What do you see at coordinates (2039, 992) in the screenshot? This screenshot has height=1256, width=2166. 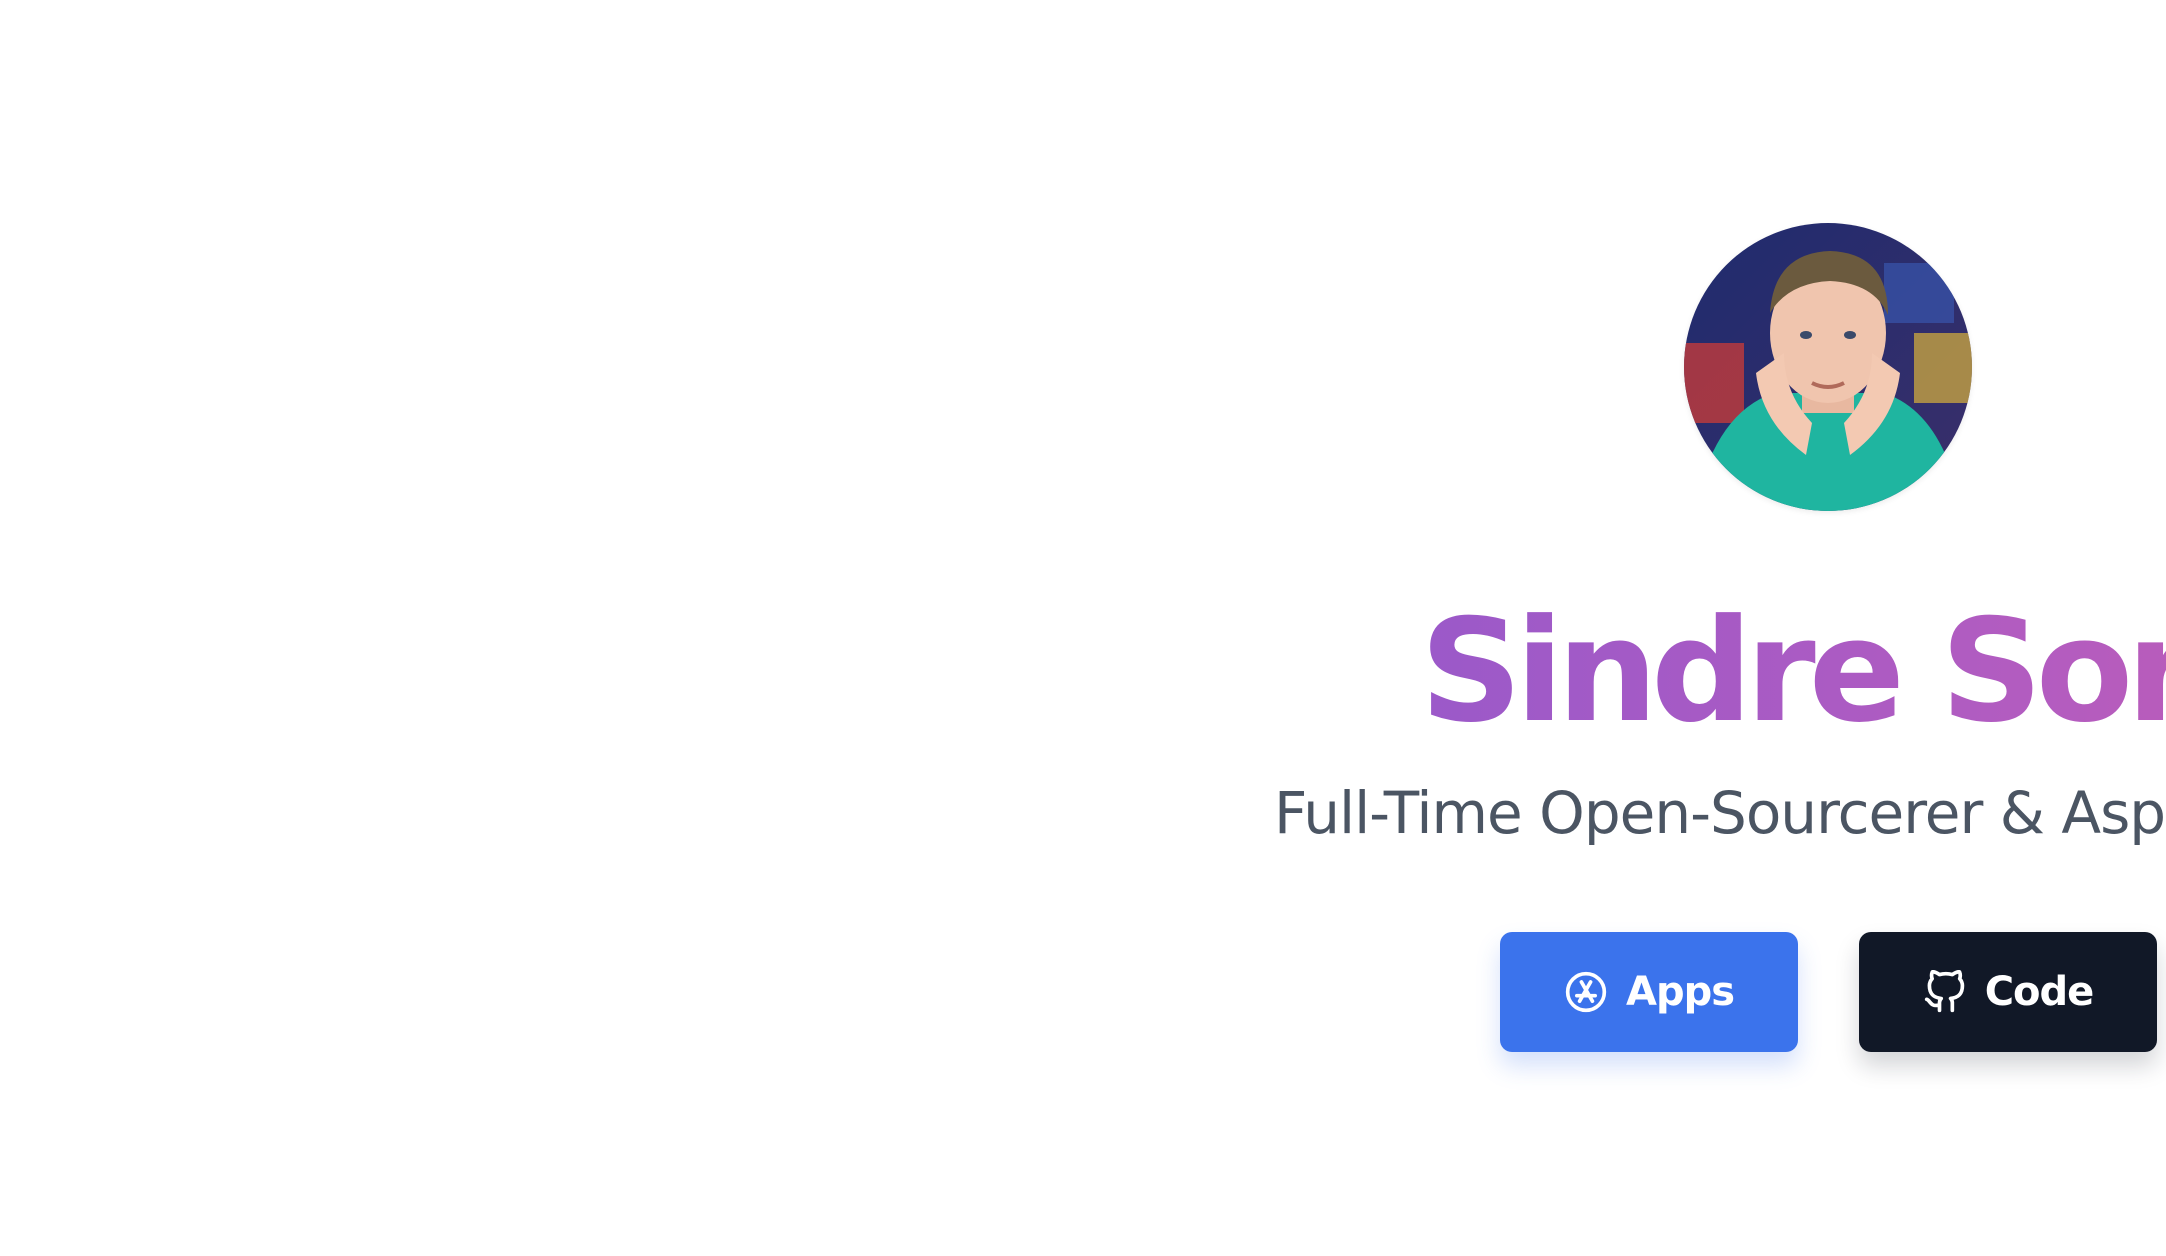 I see `code-button-label: Code` at bounding box center [2039, 992].